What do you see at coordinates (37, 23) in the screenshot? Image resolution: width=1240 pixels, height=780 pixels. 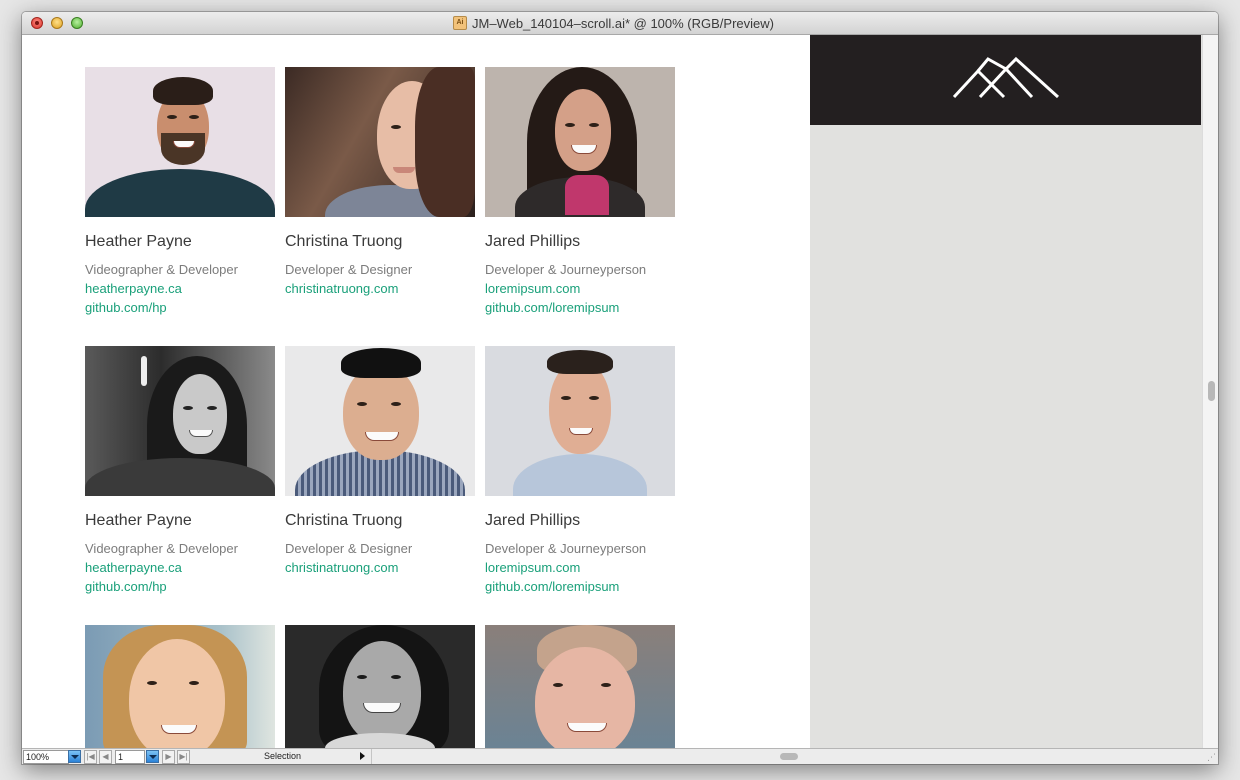 I see `close-window-button` at bounding box center [37, 23].